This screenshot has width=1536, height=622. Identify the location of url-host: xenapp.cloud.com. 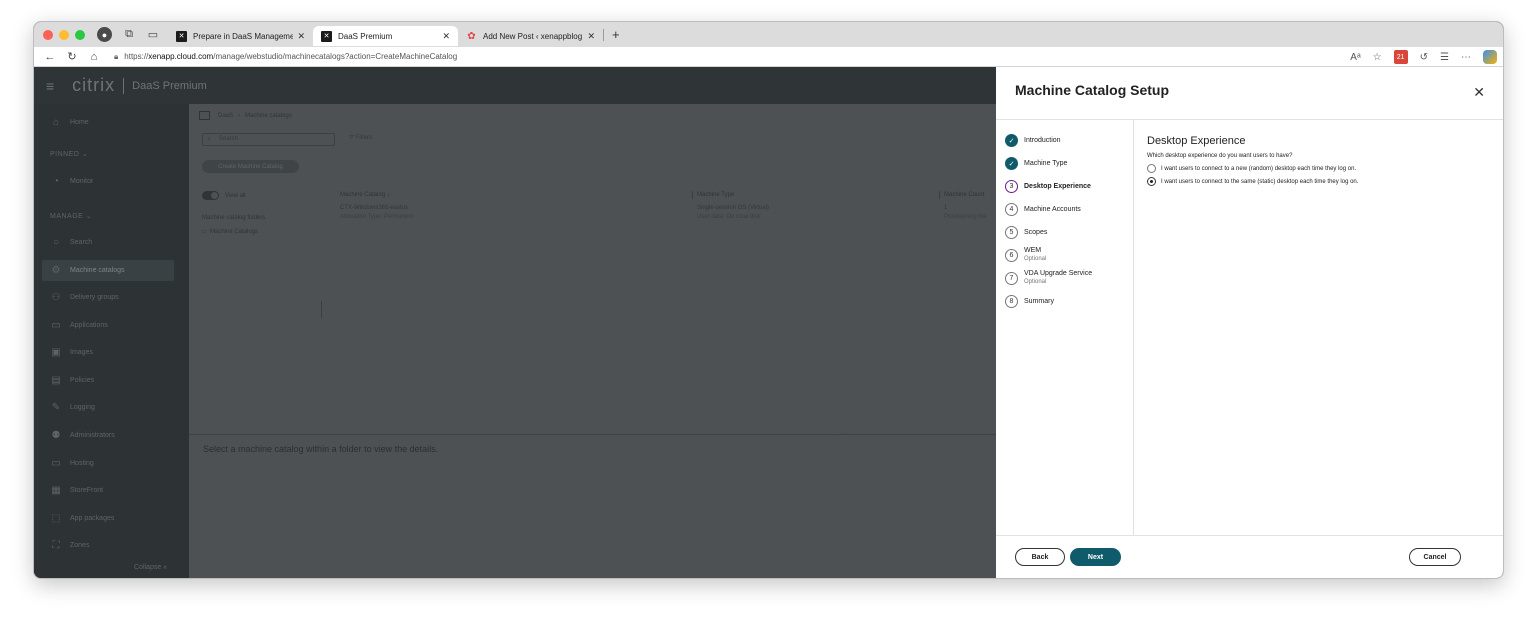
(181, 56).